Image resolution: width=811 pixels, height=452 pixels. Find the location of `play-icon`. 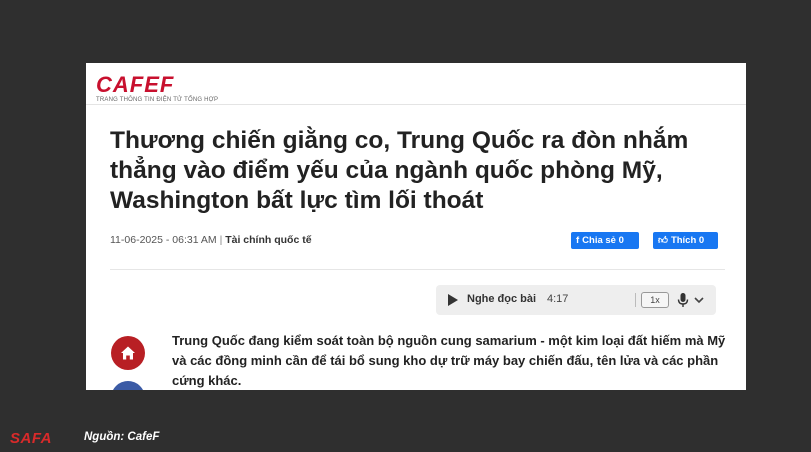

play-icon is located at coordinates (453, 300).